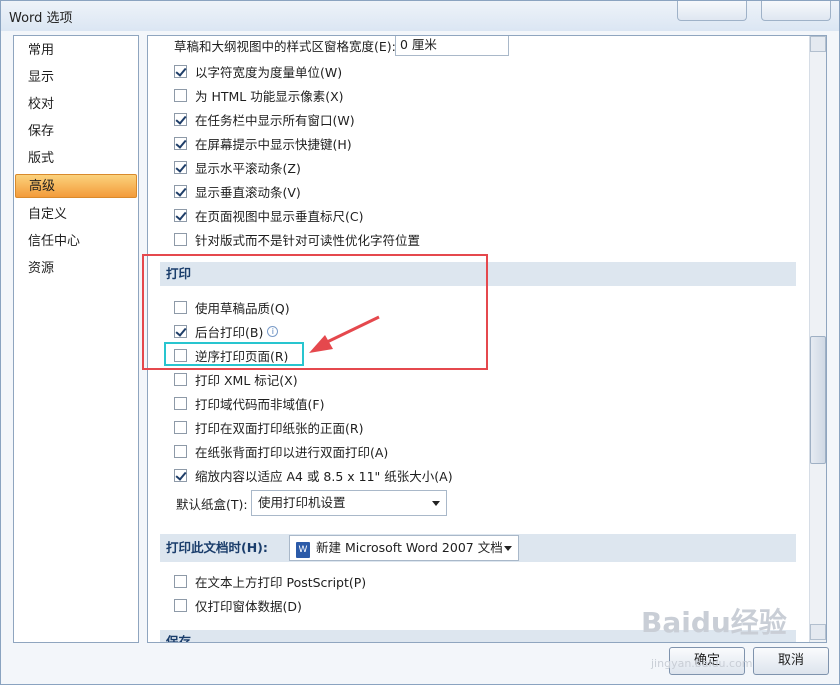  Describe the element at coordinates (303, 550) in the screenshot. I see `word-doc-icon: W` at that location.